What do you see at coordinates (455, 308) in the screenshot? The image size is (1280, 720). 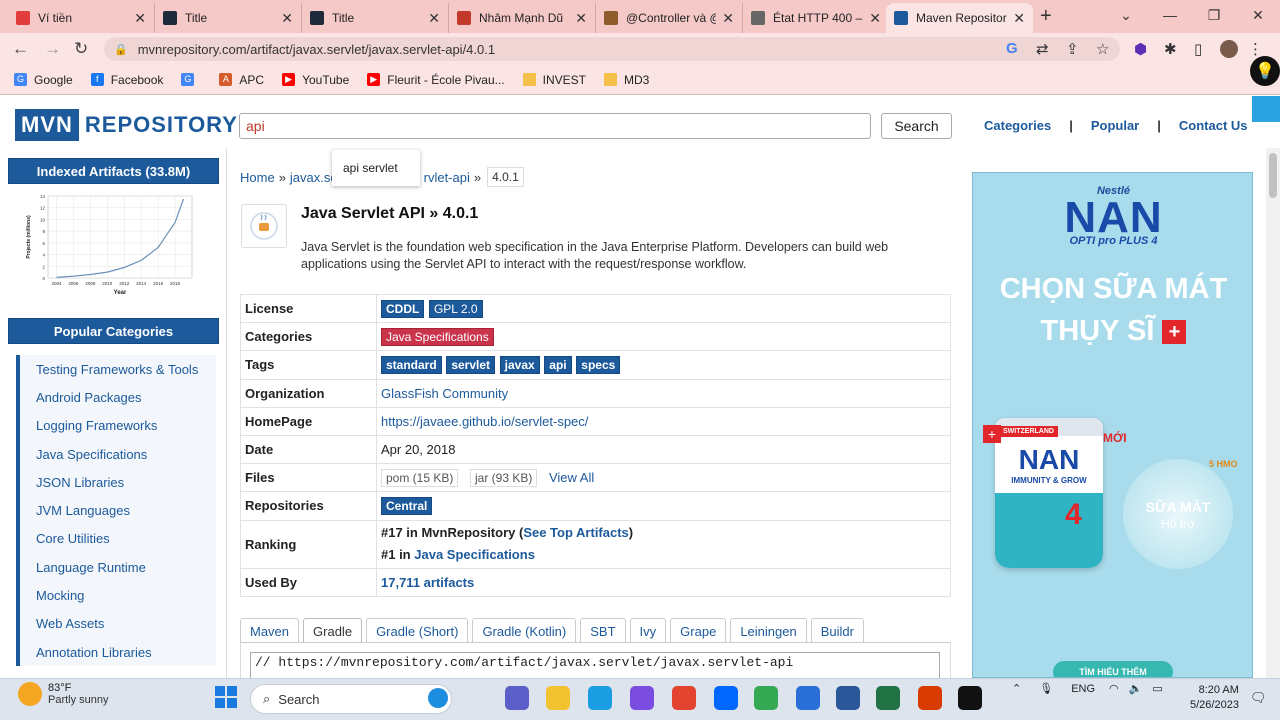 I see `license-badge-gpl: GPL 2.0` at bounding box center [455, 308].